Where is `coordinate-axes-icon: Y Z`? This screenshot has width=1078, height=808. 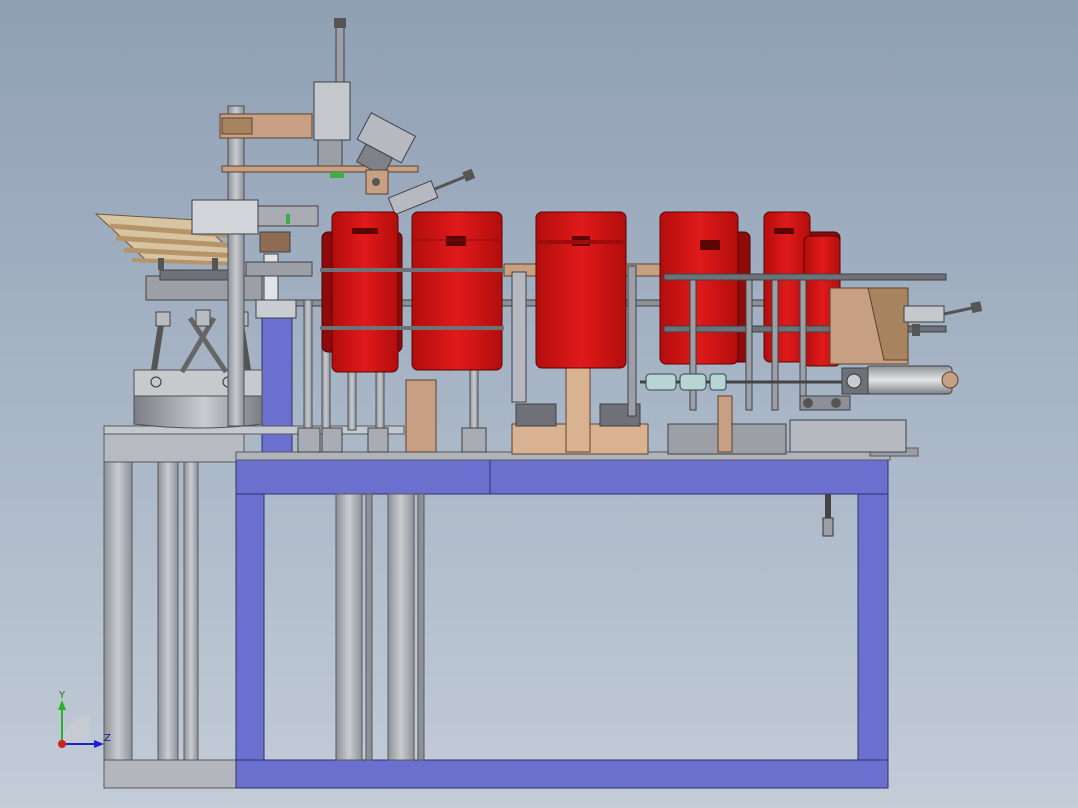 coordinate-axes-icon: Y Z is located at coordinates (84, 719).